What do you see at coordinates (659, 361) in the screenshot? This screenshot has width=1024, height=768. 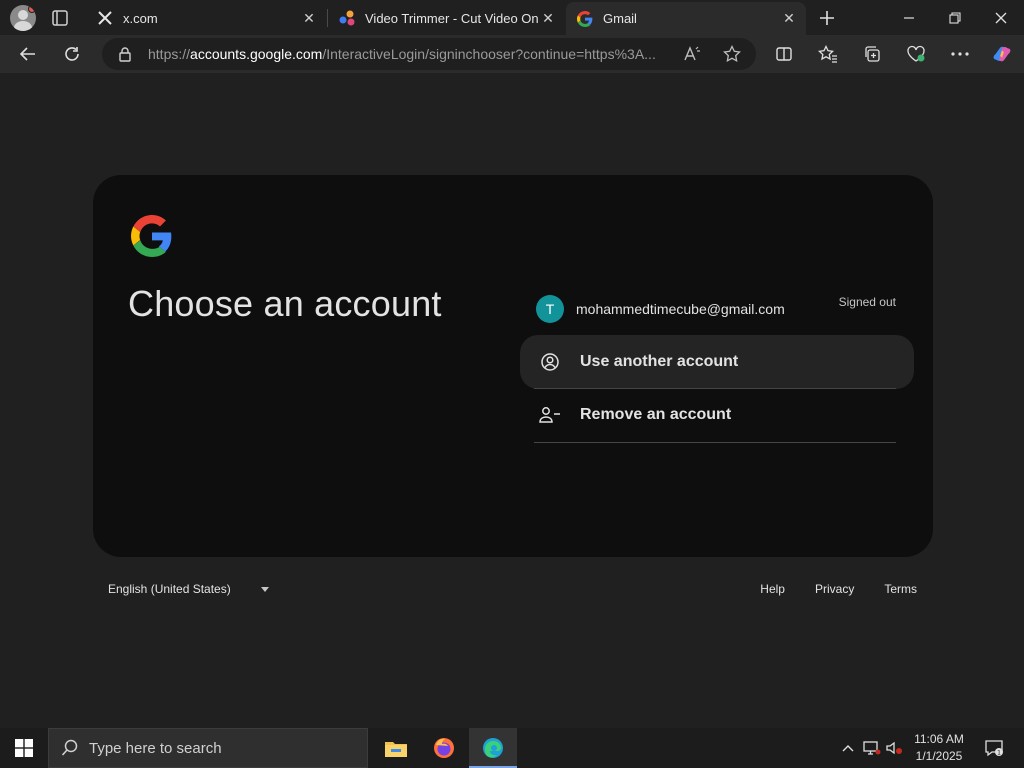 I see `option-label: Use another account` at bounding box center [659, 361].